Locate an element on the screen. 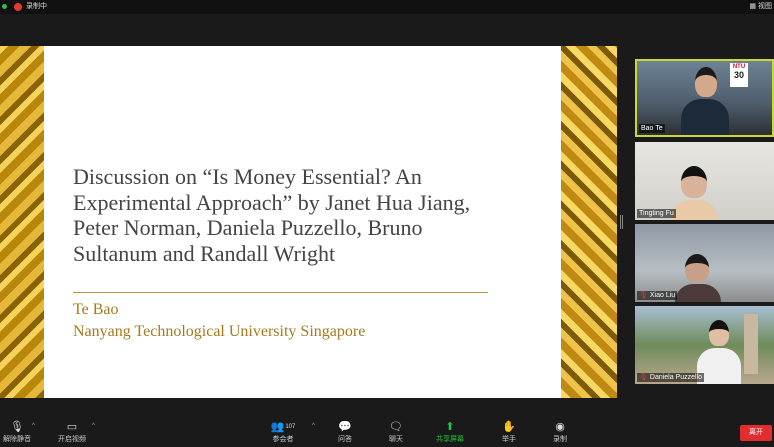 Image resolution: width=774 pixels, height=447 pixels. video-off-icon: ▭ is located at coordinates (72, 427).